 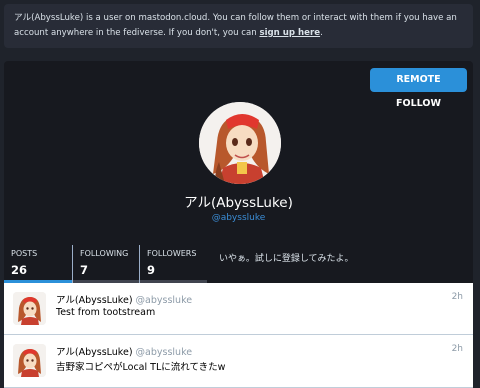 What do you see at coordinates (238, 203) in the screenshot?
I see `profile-display-name: アル(AbyssLuke)` at bounding box center [238, 203].